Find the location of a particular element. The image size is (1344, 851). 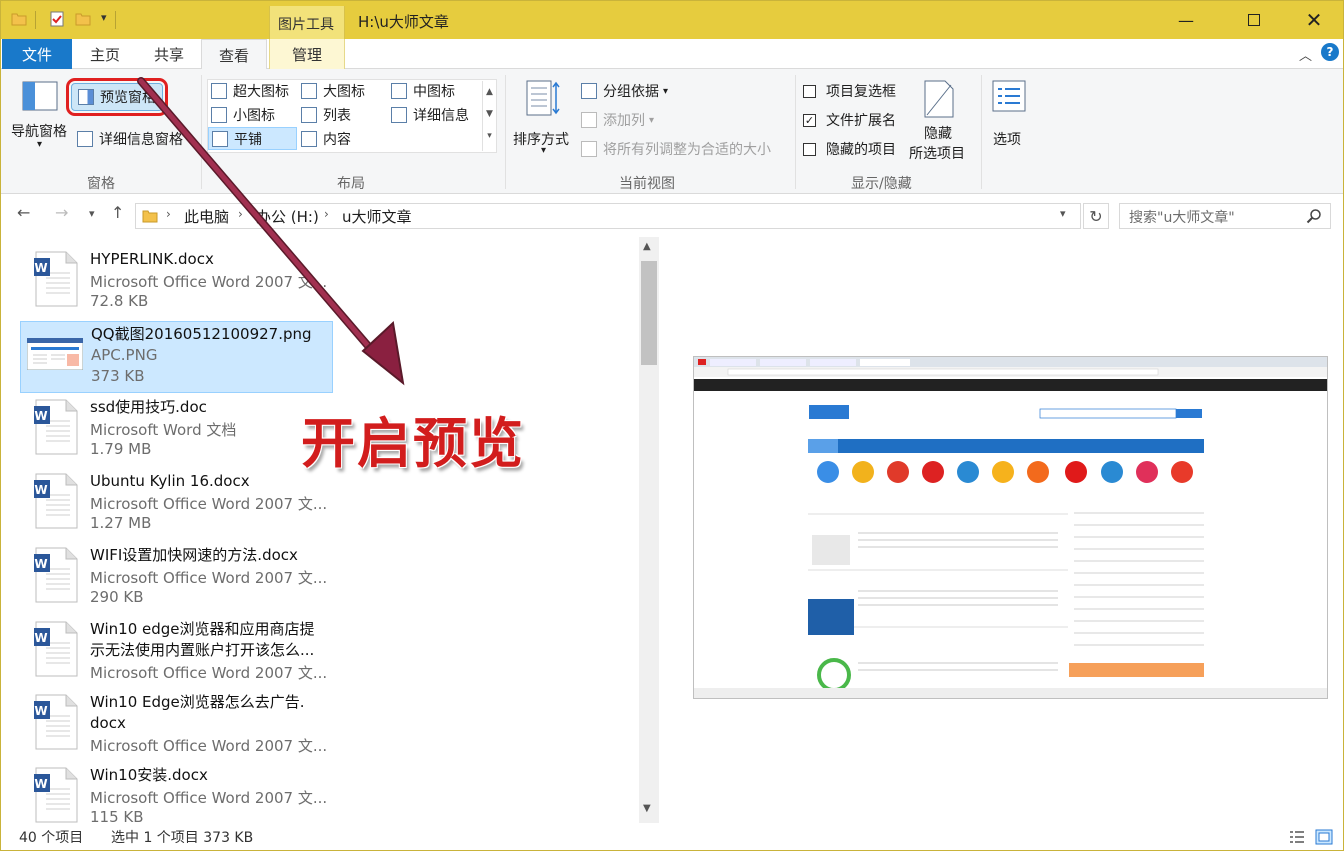

tab-manage: 管理 is located at coordinates (307, 54).